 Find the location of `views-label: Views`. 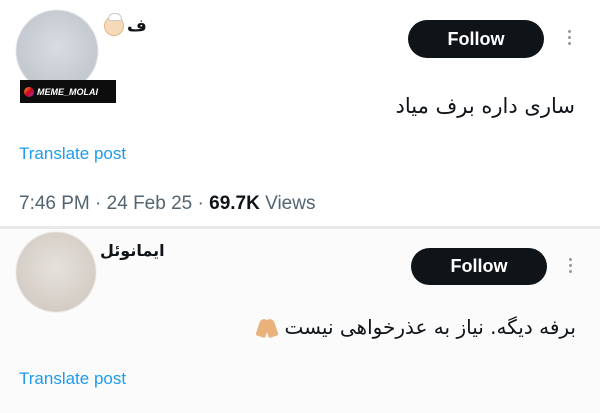

views-label: Views is located at coordinates (290, 203).